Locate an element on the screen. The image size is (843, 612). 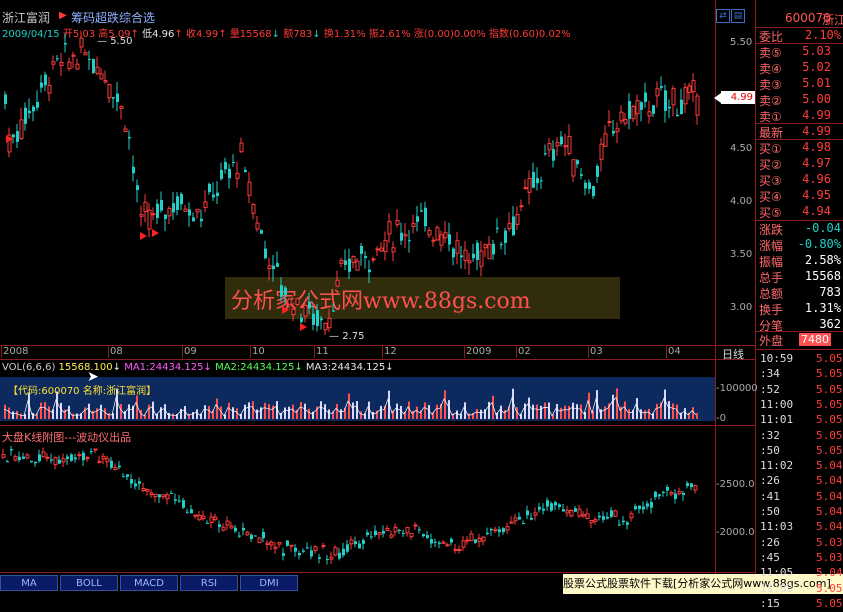
ask-row: 卖① 4.99 is located at coordinates (800, 116).